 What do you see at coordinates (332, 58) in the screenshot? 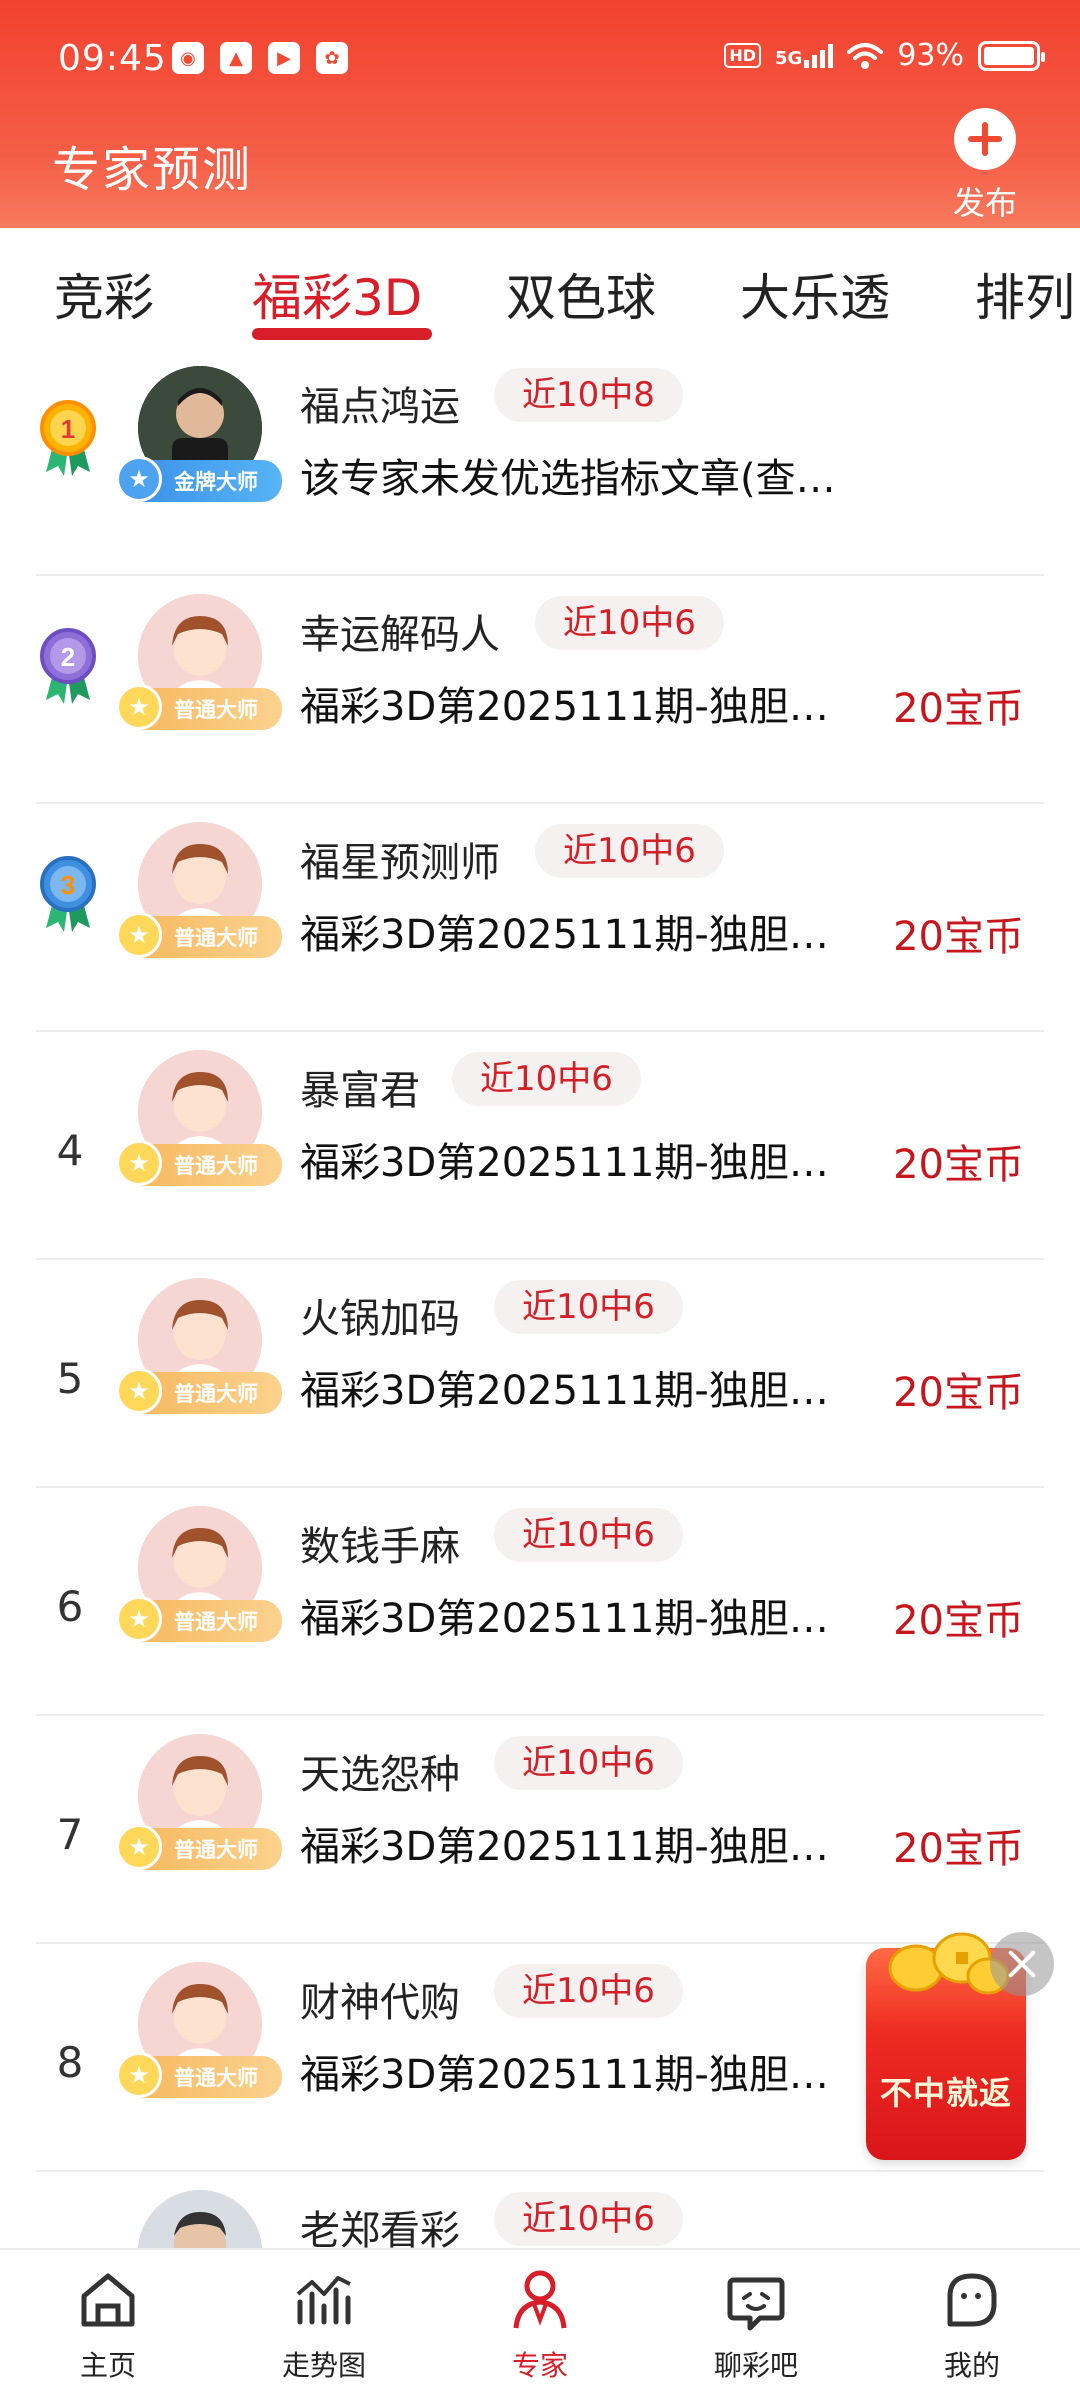
I see `baidu-icon: ✿` at bounding box center [332, 58].